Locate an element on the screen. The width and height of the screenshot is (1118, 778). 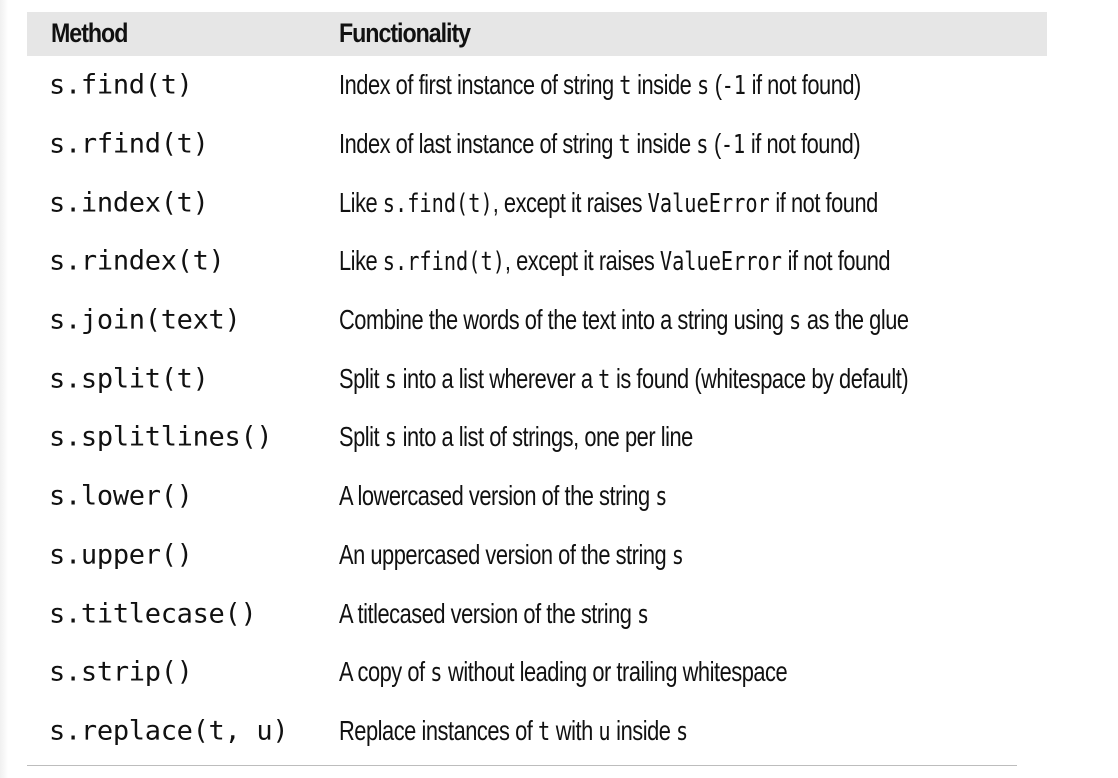
method-cell: s.join(text) is located at coordinates (145, 320).